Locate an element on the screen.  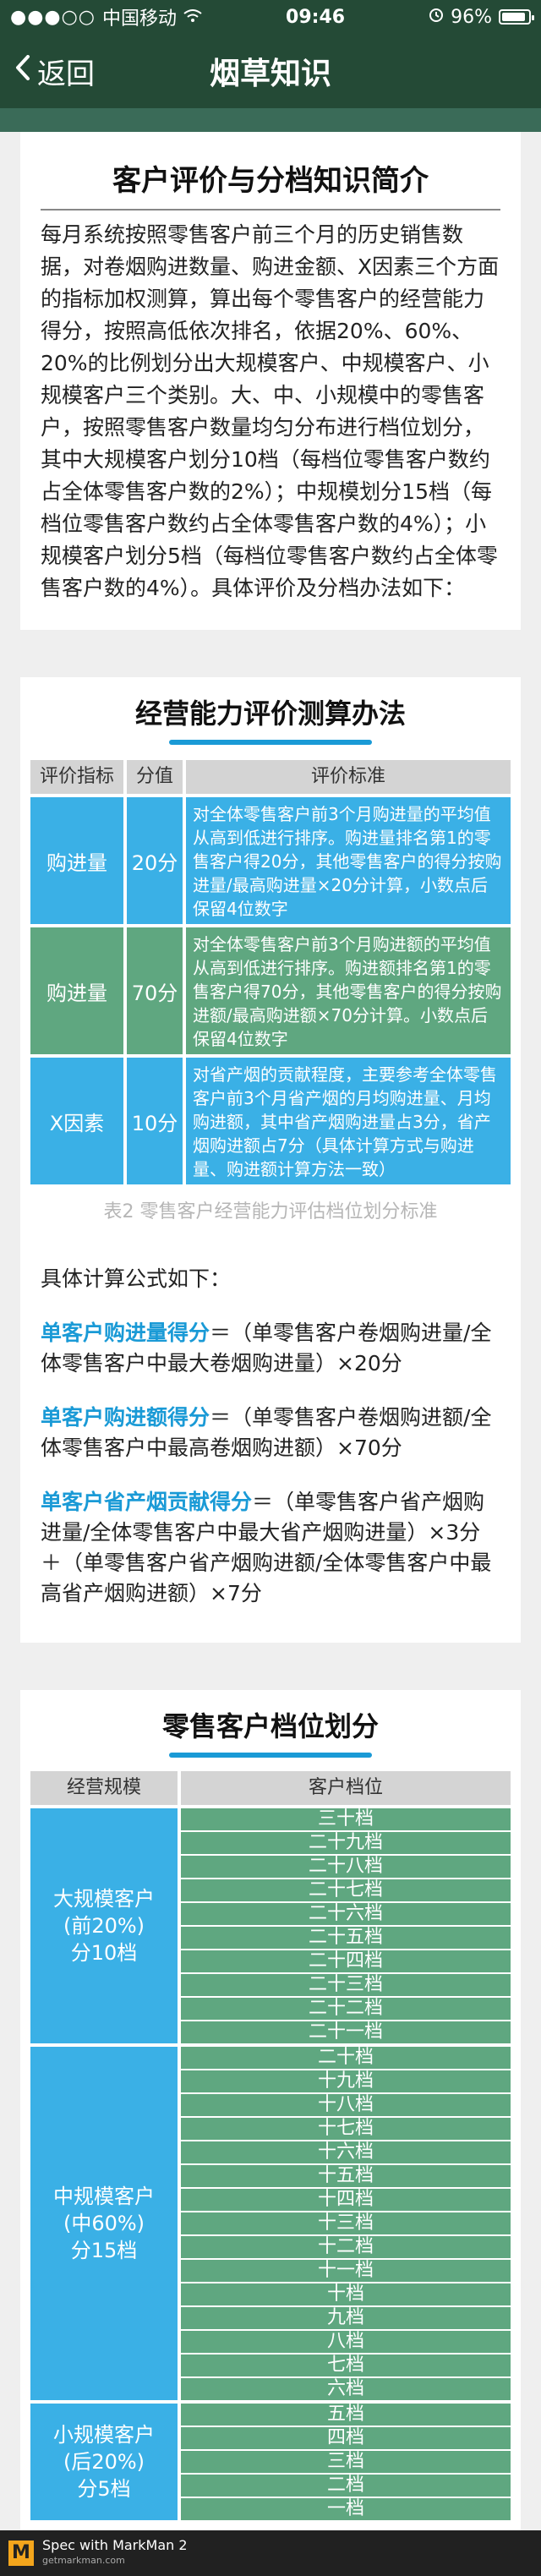
scale-line: (后20%) is located at coordinates (104, 2462).